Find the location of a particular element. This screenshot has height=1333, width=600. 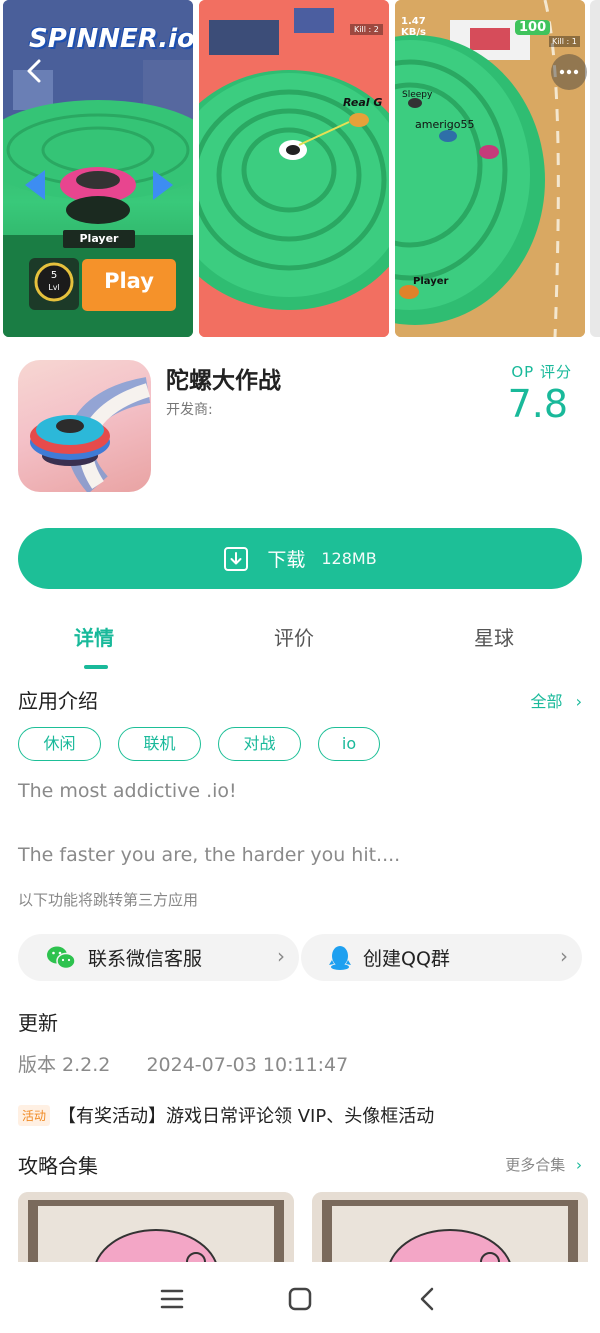

download-icon is located at coordinates (236, 558).